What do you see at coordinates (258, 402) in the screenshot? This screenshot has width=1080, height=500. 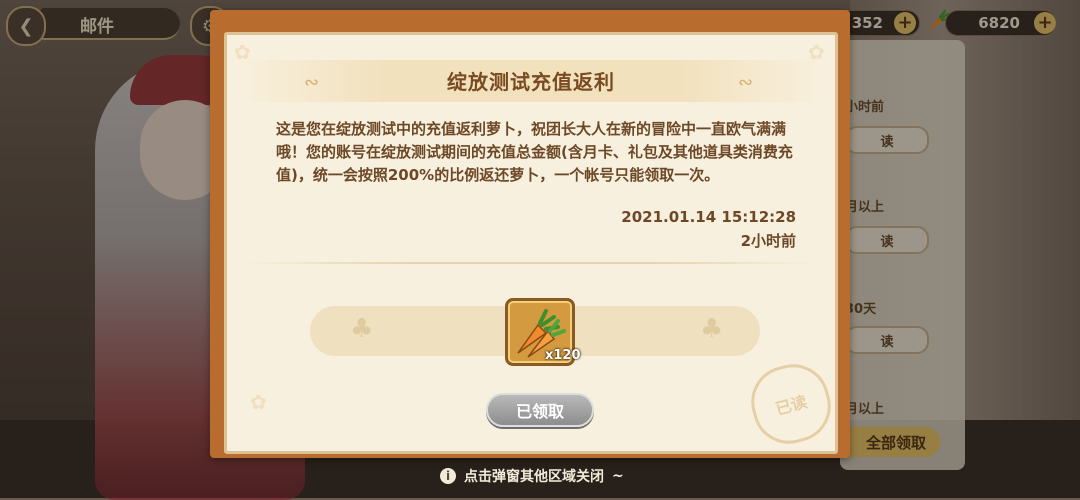 I see `corner-flower-icon: ✿` at bounding box center [258, 402].